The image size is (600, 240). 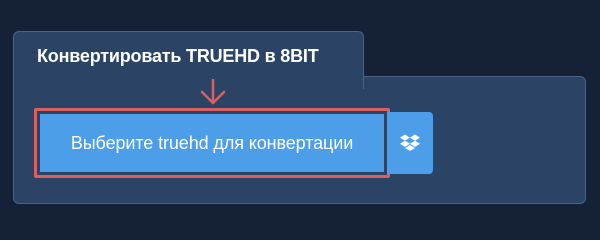 What do you see at coordinates (213, 92) in the screenshot?
I see `arrow-down-icon` at bounding box center [213, 92].